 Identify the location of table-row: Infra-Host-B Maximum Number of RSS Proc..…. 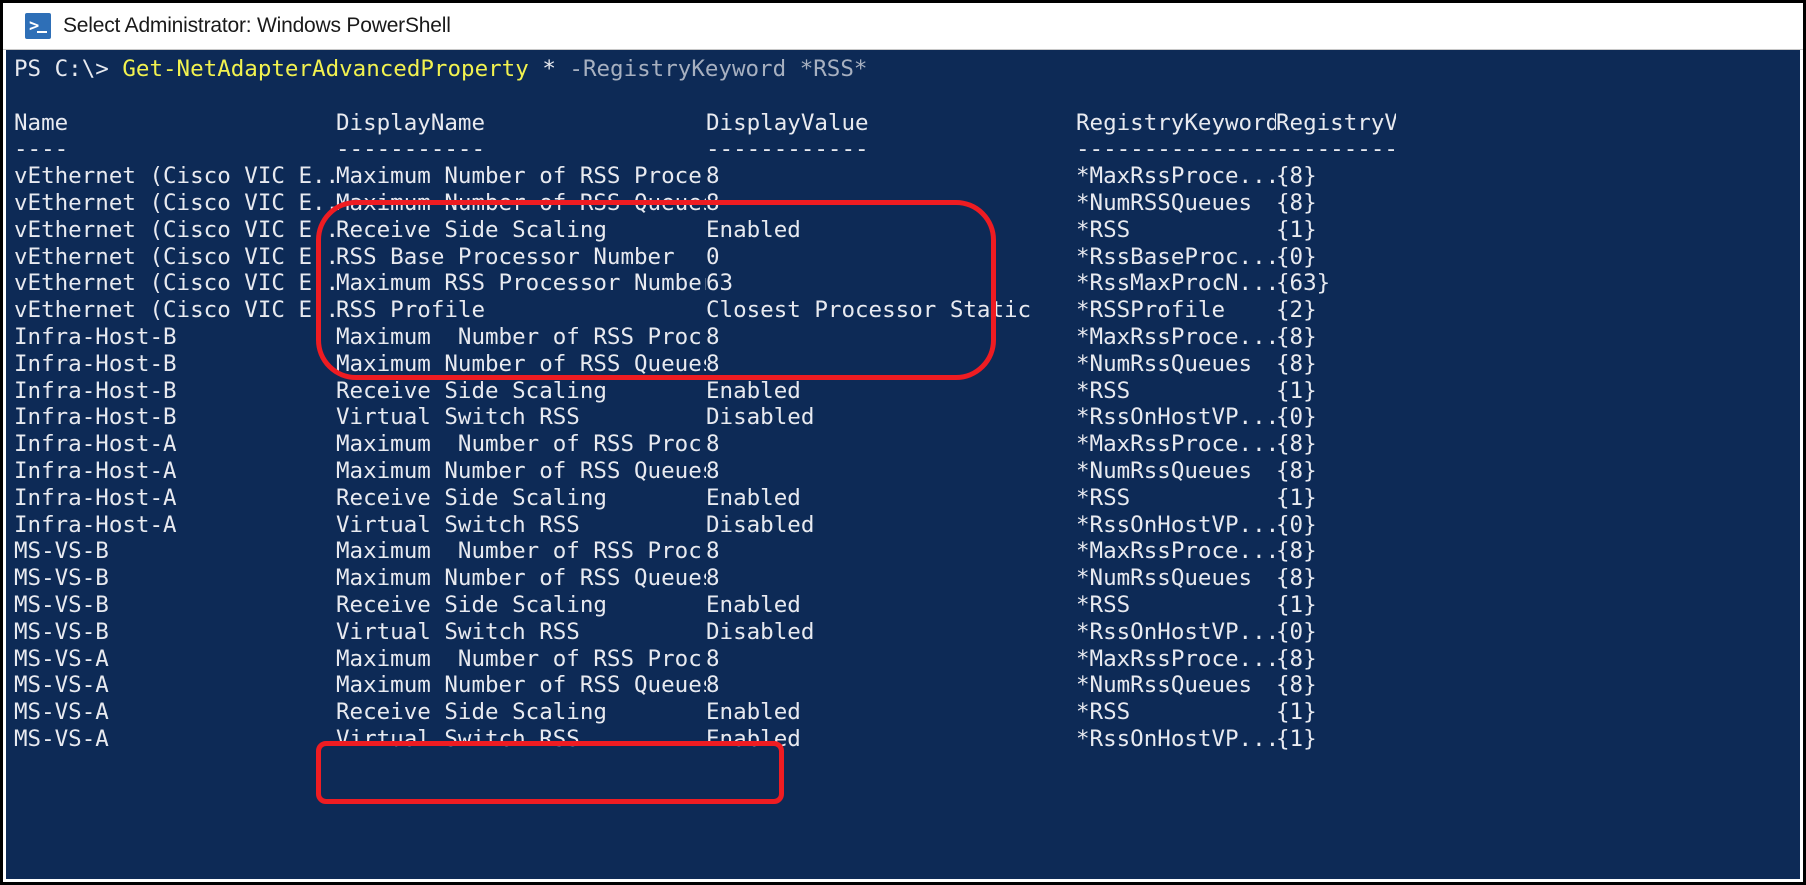
(907, 337).